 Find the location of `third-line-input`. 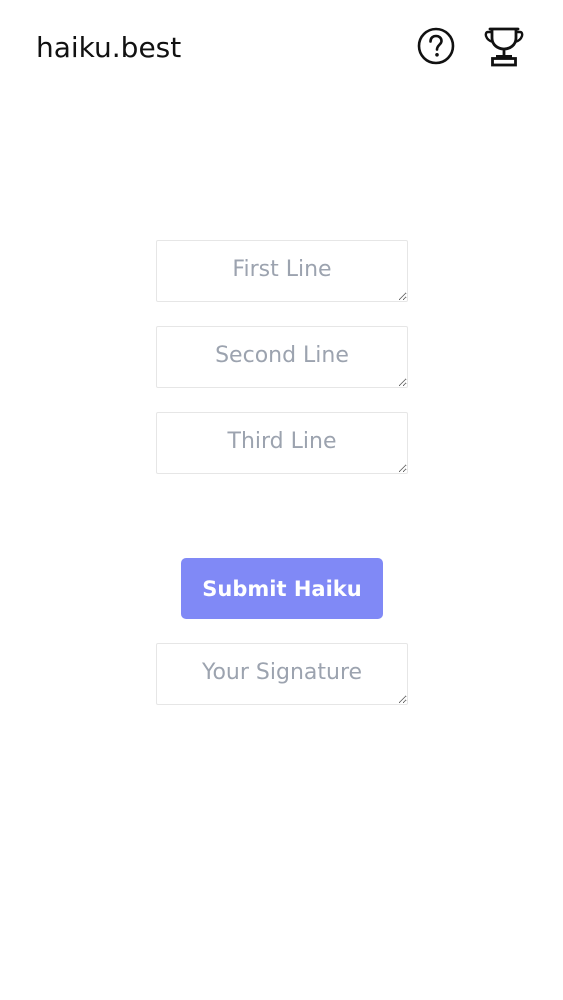

third-line-input is located at coordinates (282, 443).